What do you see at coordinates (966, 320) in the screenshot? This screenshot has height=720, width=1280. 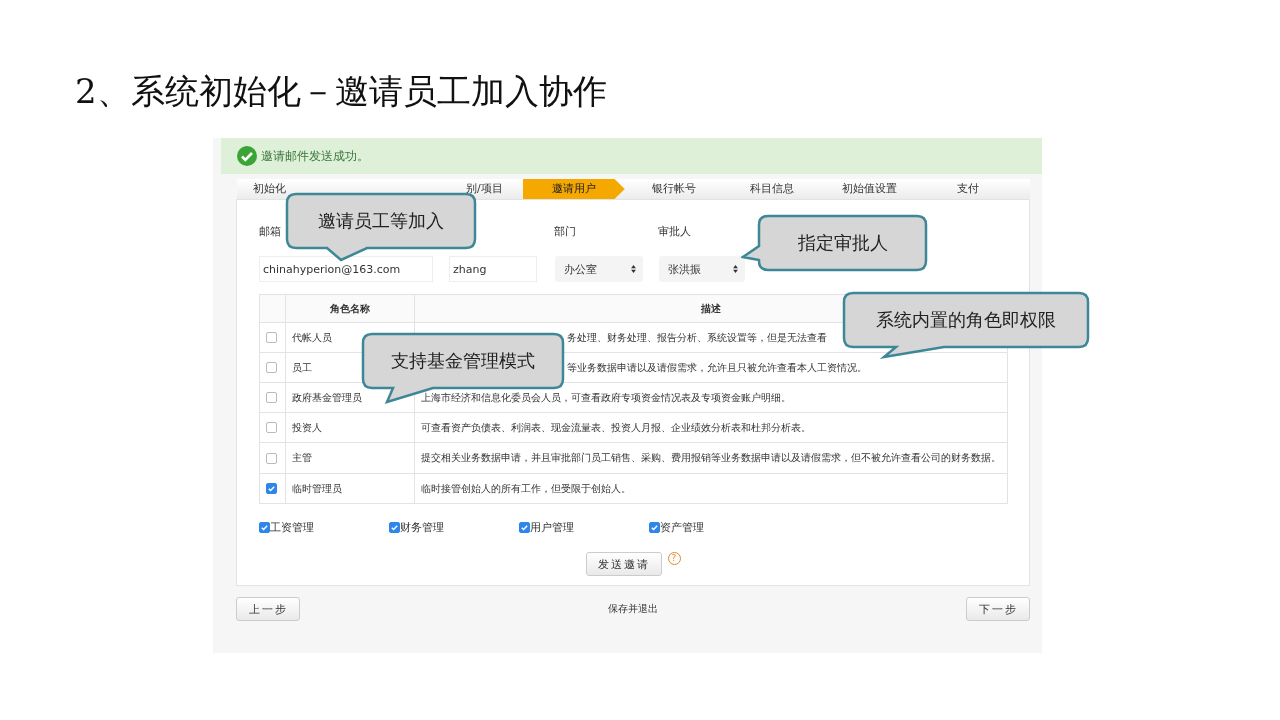 I see `callout-text: 系统内置的角色即权限` at bounding box center [966, 320].